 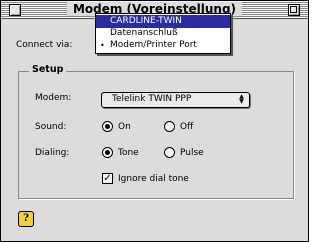 I want to click on modem-label: Modem:, so click(x=53, y=98).